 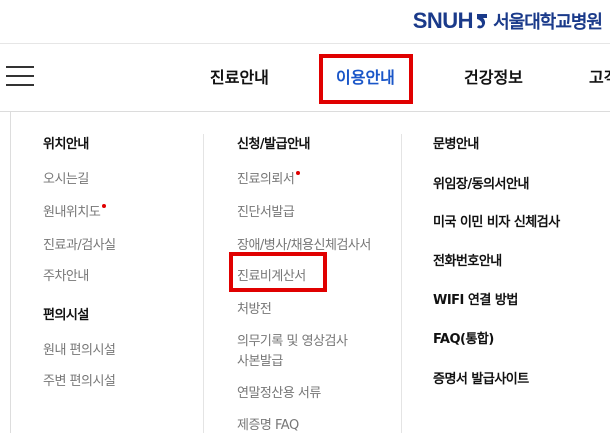 What do you see at coordinates (239, 76) in the screenshot?
I see `nav-item-clinic-guide: 진료안내` at bounding box center [239, 76].